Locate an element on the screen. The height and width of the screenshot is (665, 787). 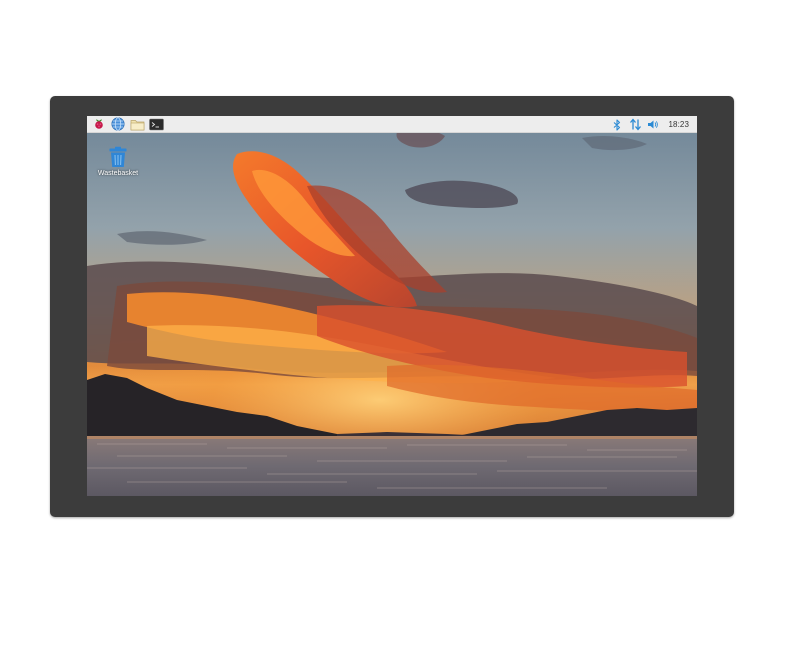
bluetooth-icon is located at coordinates (617, 125).